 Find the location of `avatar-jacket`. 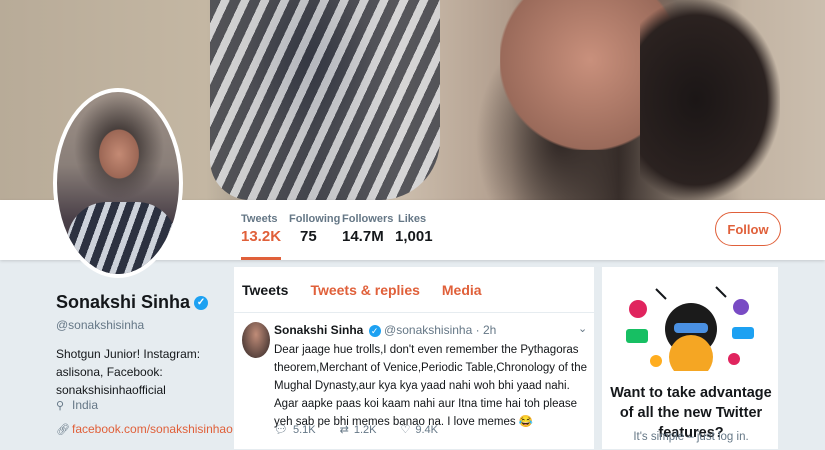

avatar-jacket is located at coordinates (122, 238).